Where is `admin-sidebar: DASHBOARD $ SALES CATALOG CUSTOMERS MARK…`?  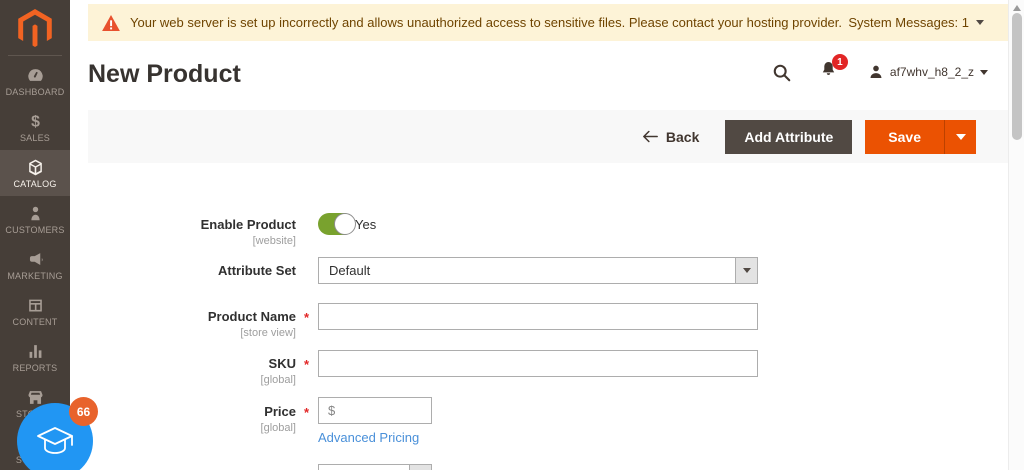
admin-sidebar: DASHBOARD $ SALES CATALOG CUSTOMERS MARK… is located at coordinates (35, 235).